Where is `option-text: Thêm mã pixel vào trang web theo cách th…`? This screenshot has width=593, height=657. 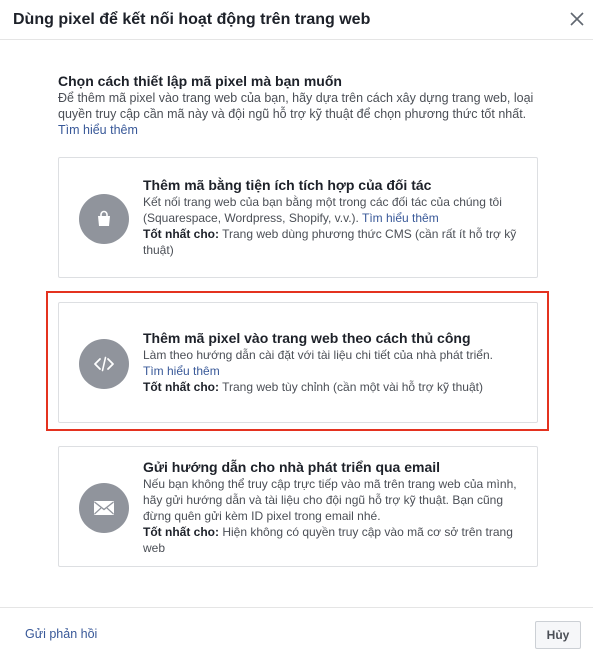
option-text: Thêm mã pixel vào trang web theo cách th… is located at coordinates (337, 362).